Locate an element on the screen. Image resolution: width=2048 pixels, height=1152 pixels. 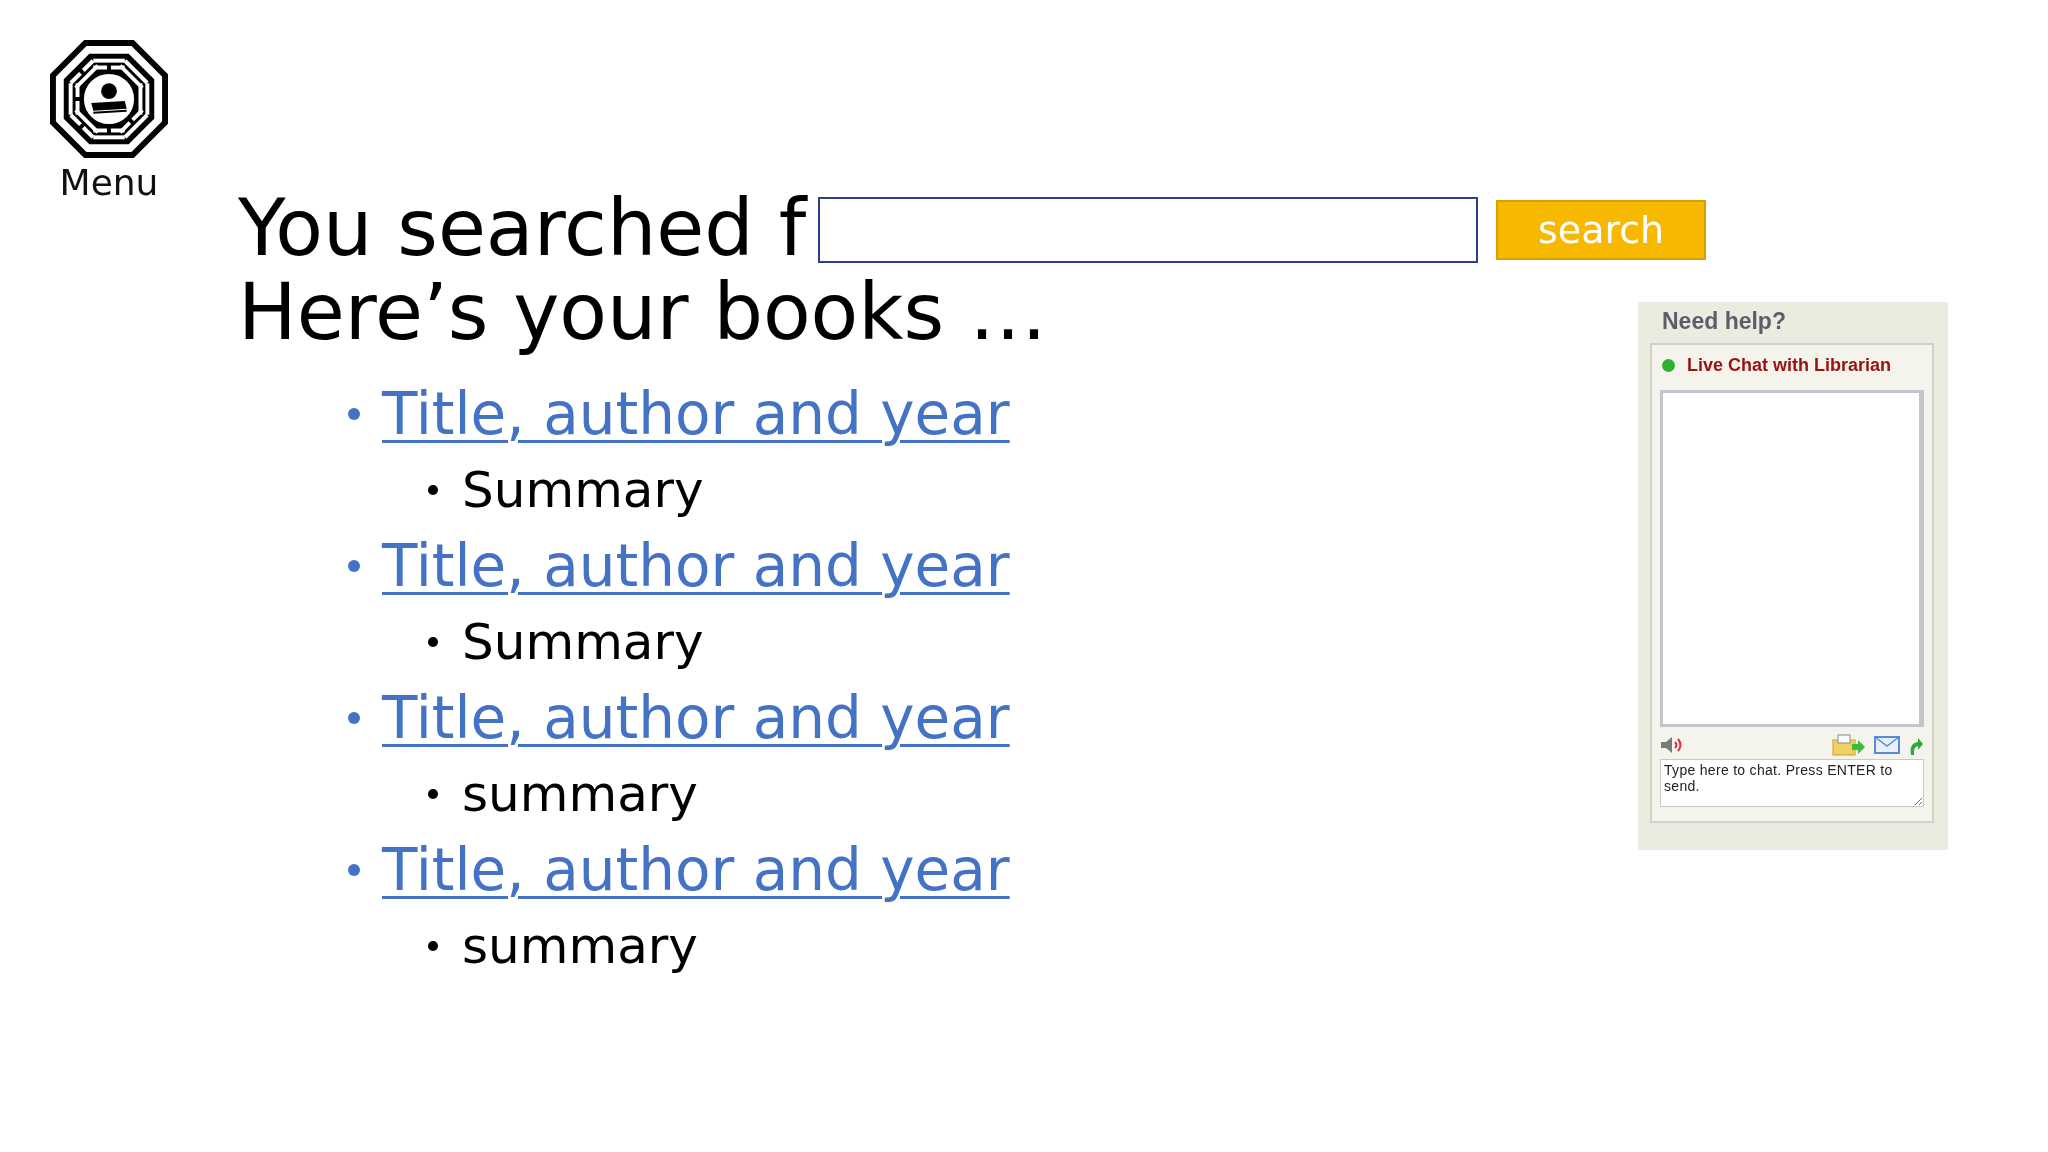
search-result-heading: You searched f is located at coordinates (522, 228).